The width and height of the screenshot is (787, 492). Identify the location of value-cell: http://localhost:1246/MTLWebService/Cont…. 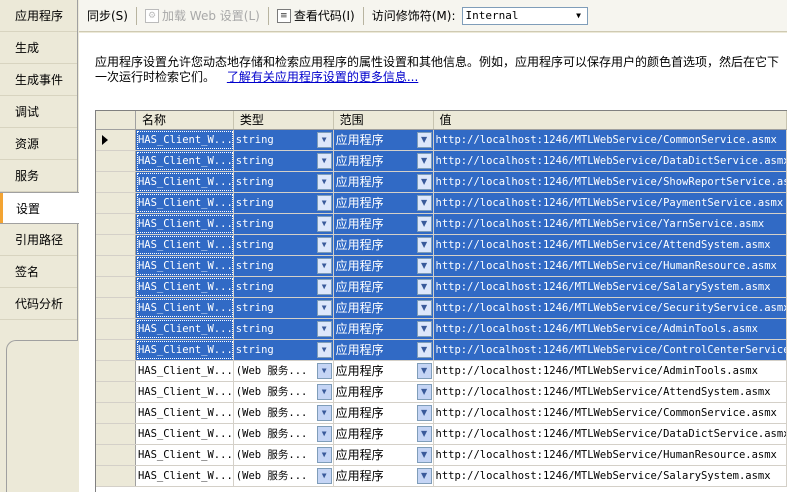
(610, 350).